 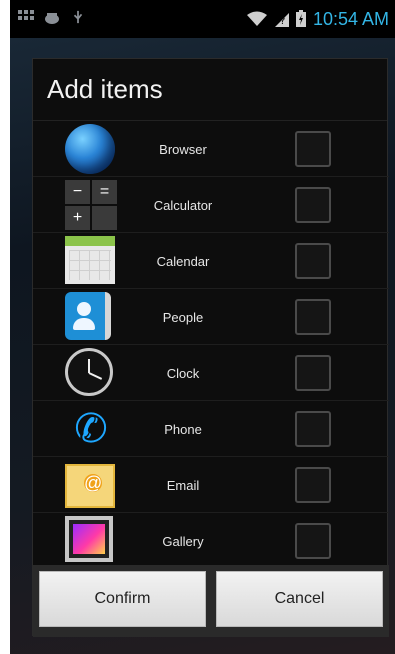 I want to click on list-item-people: People, so click(x=211, y=317).